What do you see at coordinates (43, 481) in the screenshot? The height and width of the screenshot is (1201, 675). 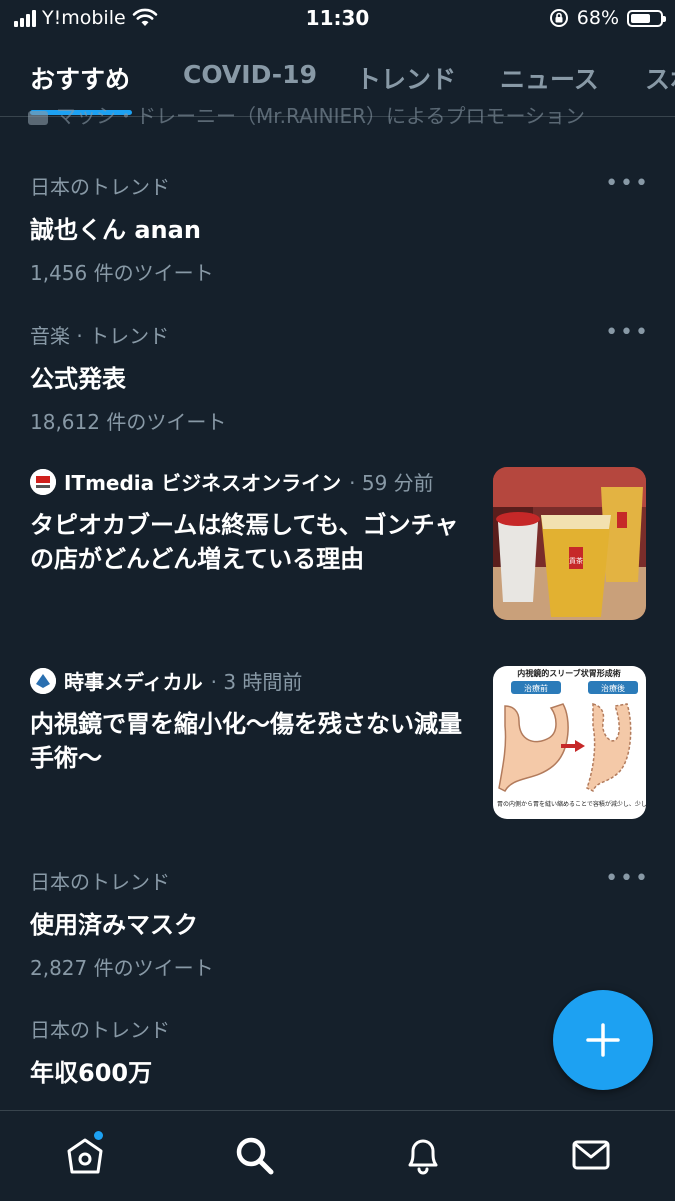 I see `itmedia-logo` at bounding box center [43, 481].